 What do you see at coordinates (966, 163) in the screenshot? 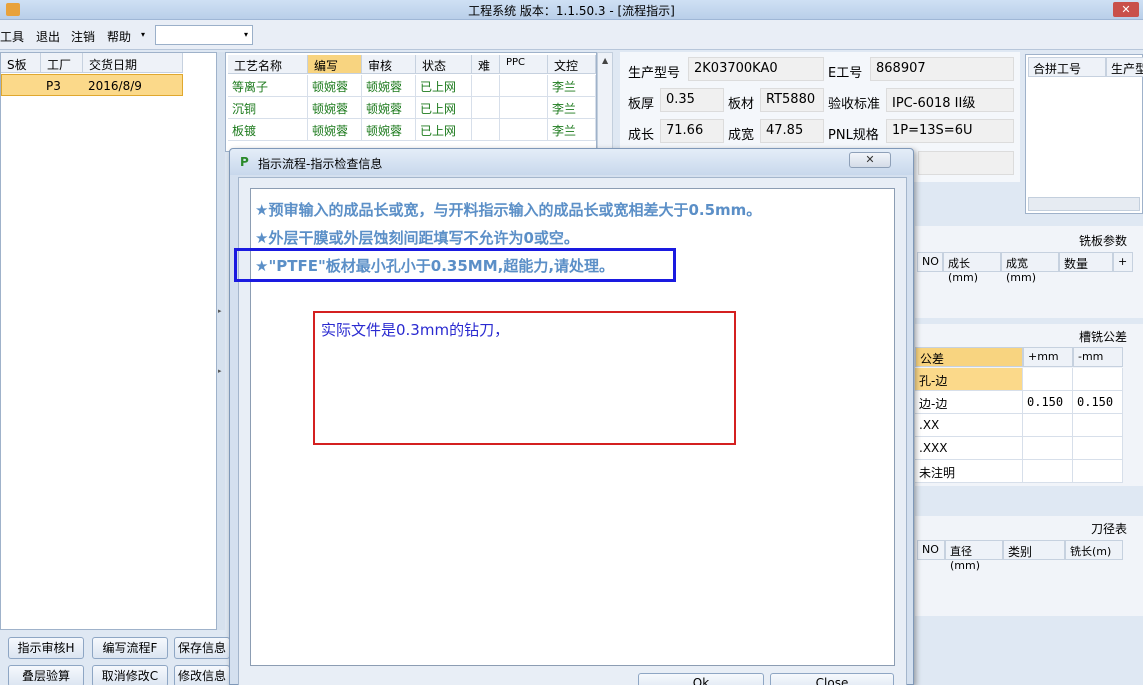
I see `info-field-blank` at bounding box center [966, 163].